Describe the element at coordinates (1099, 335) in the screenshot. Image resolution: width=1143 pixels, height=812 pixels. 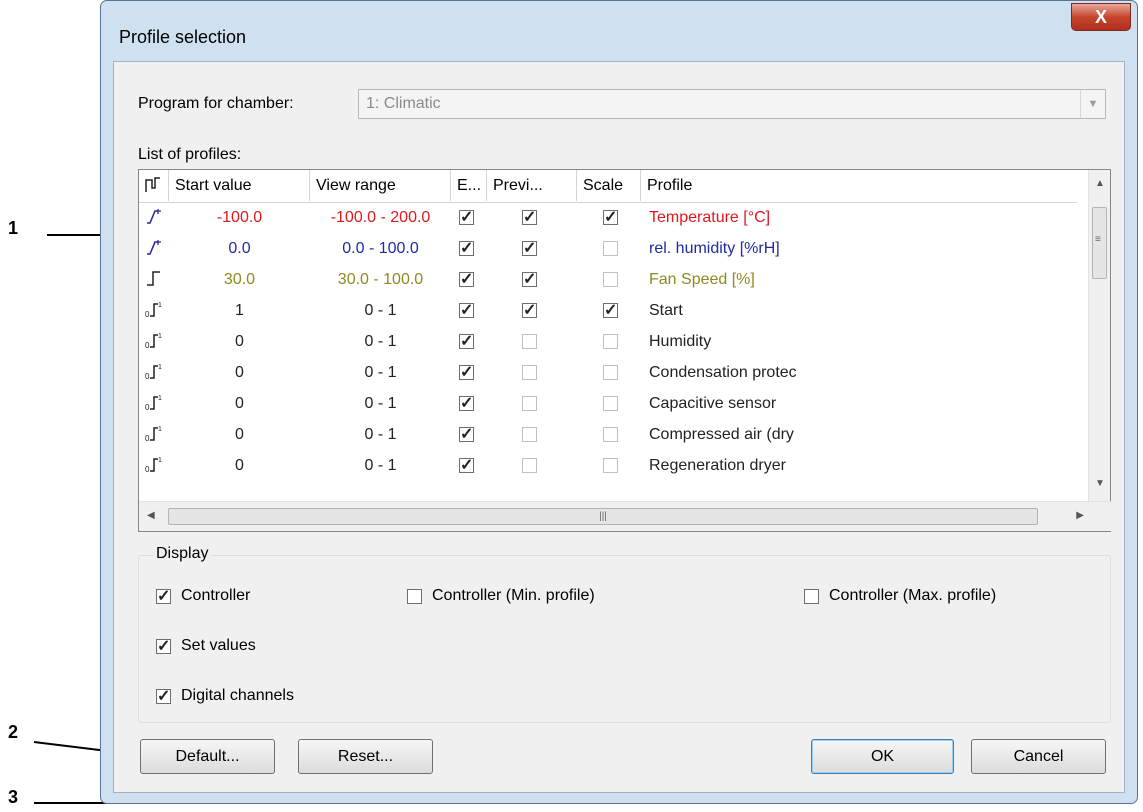
I see `vertical-scrollbar: ▲ ≡ ▼` at that location.